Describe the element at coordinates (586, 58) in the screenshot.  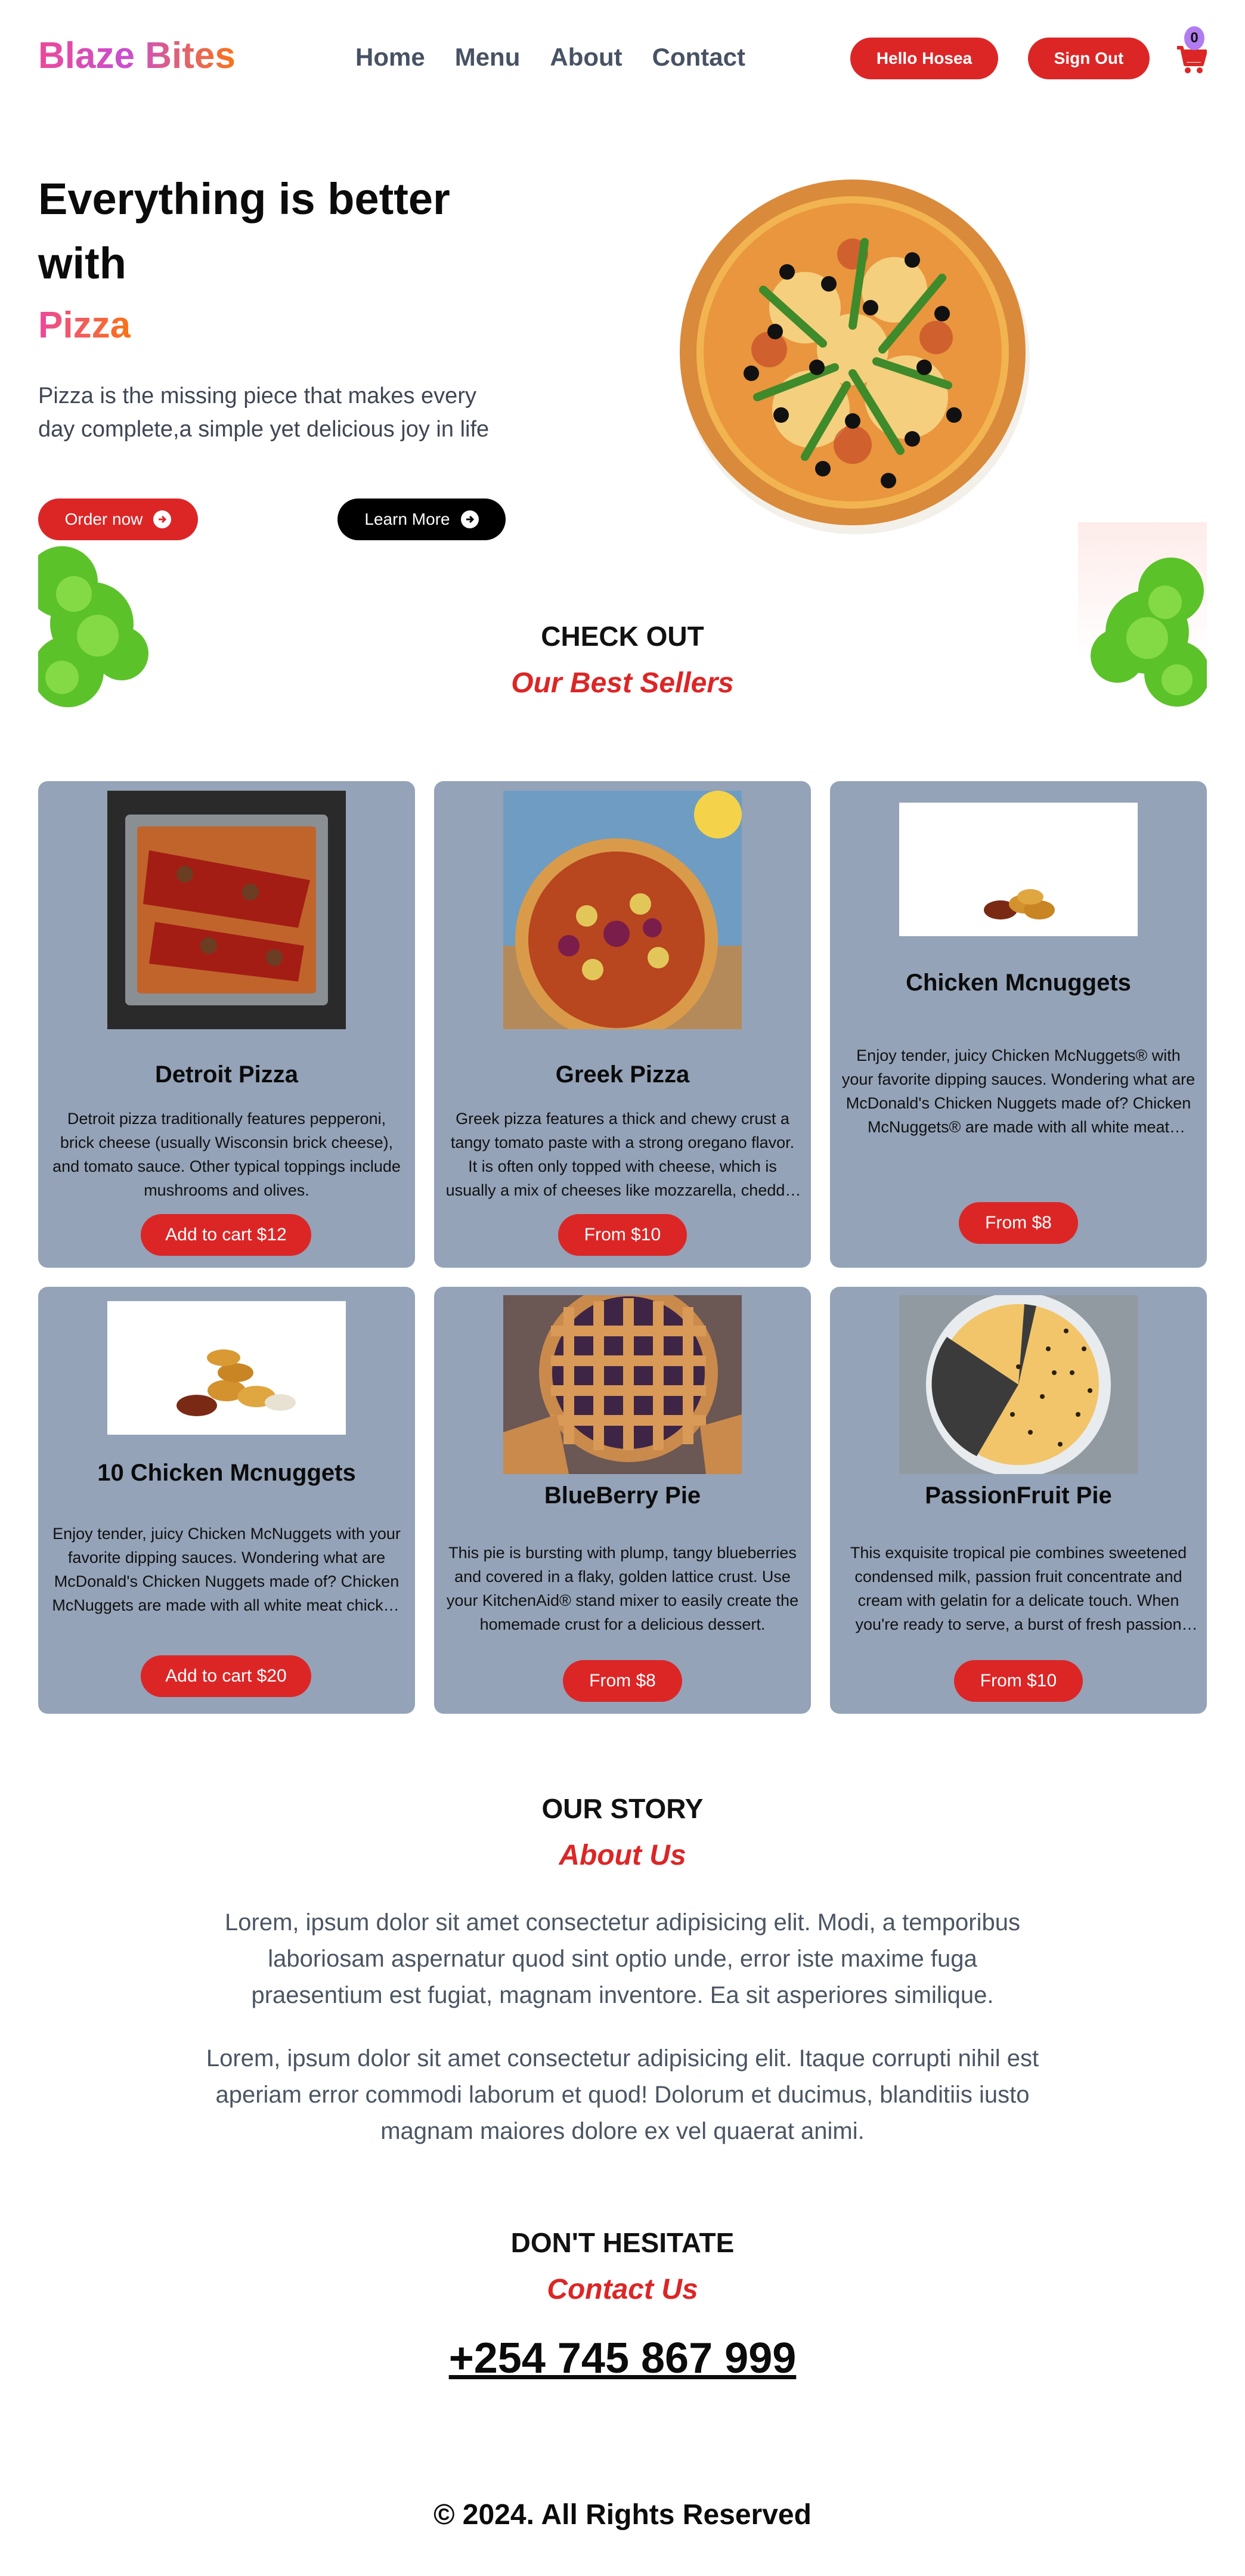
I see `nav-link-about: About` at that location.